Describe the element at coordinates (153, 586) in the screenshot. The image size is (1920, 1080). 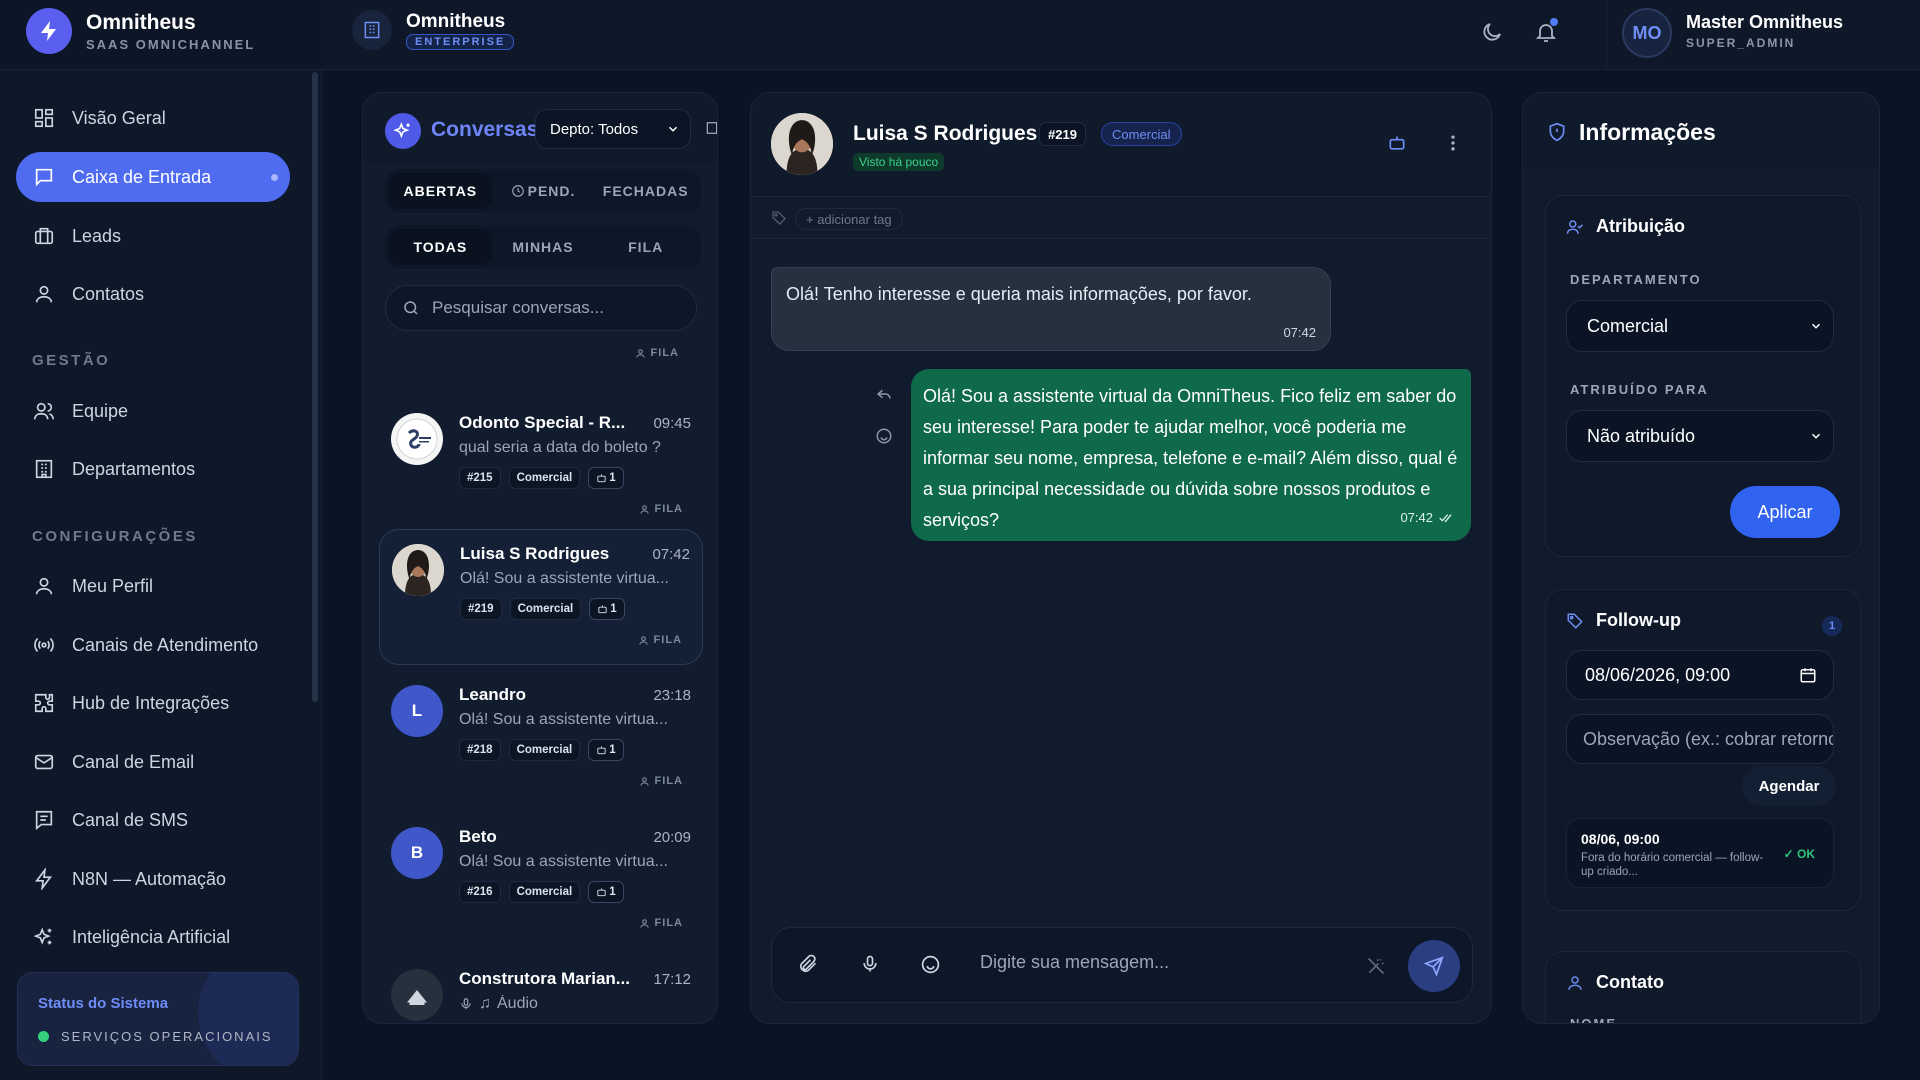
I see `sidebar-item-meu-perfil: Meu Perfil` at that location.